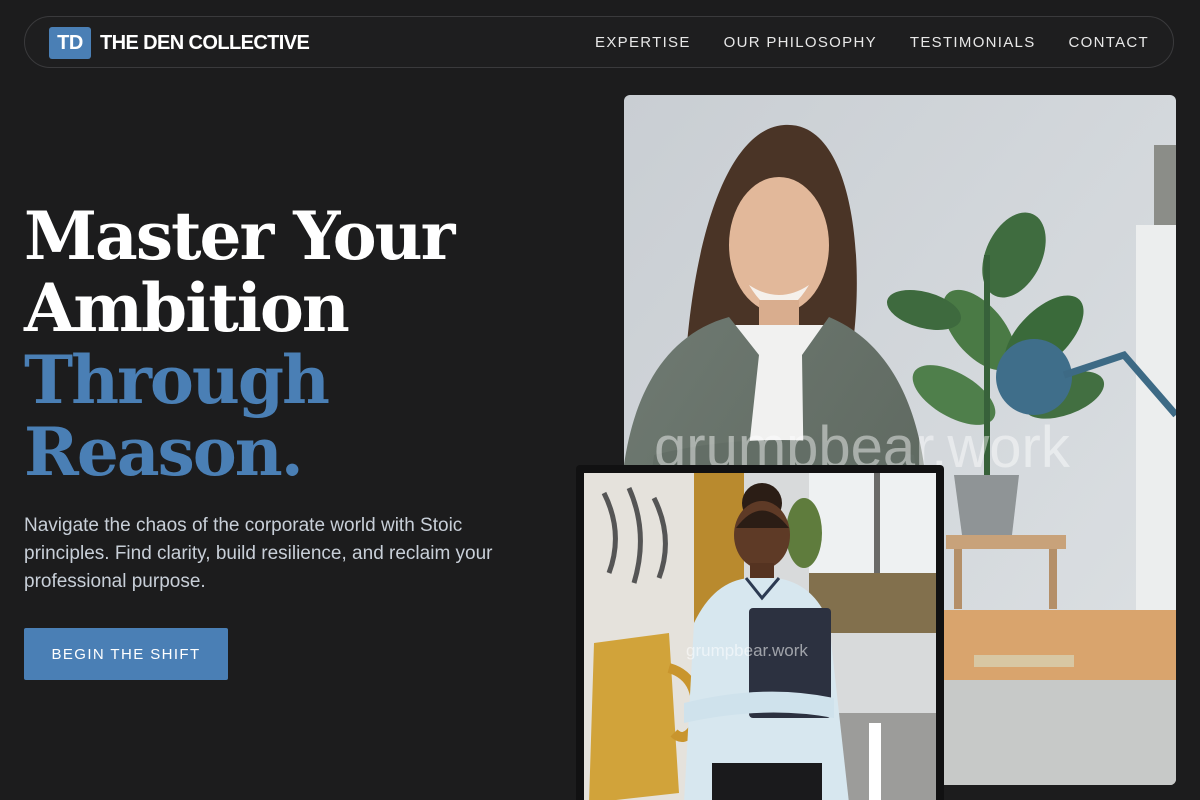 This screenshot has height=800, width=1200. Describe the element at coordinates (164, 452) in the screenshot. I see `hero-title-accent-line-2: Reason.` at that location.